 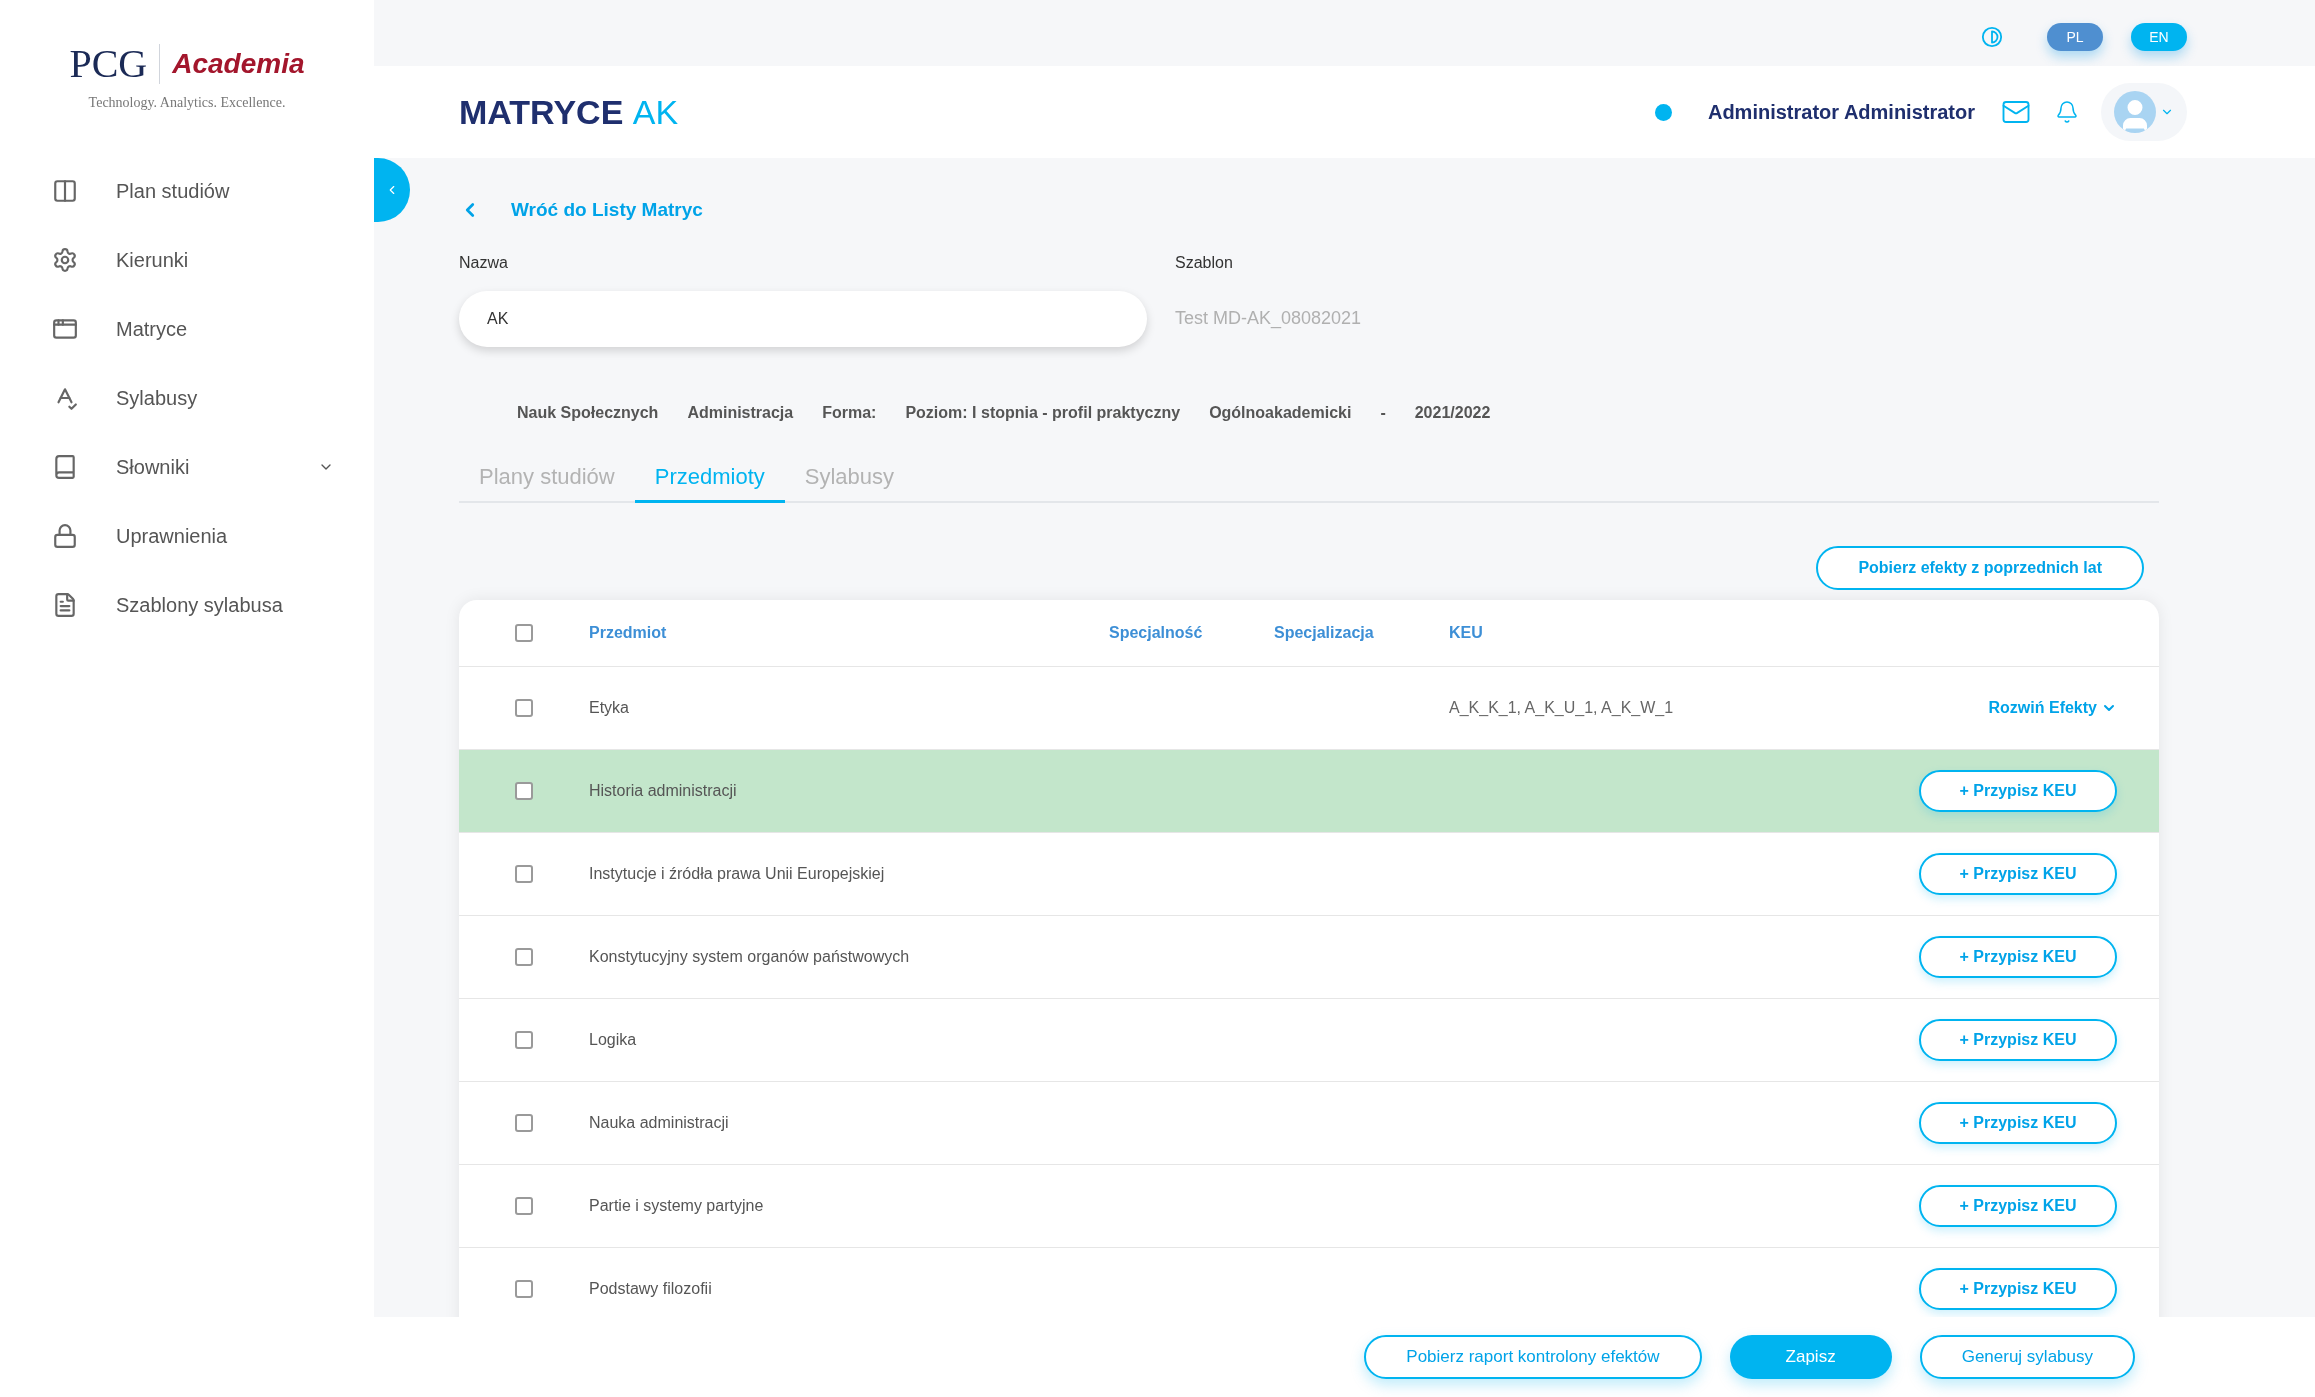 I want to click on tab: Przedmioty, so click(x=709, y=477).